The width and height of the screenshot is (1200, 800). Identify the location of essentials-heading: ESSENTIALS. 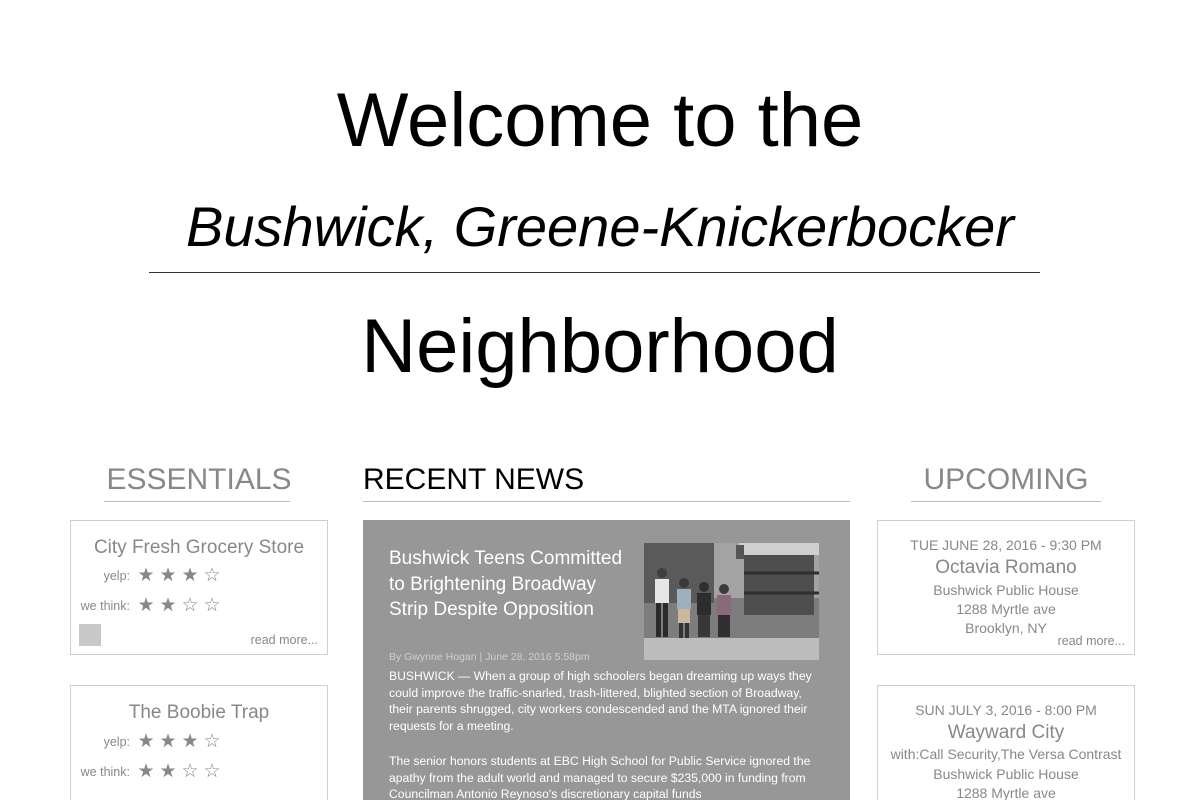
(199, 479).